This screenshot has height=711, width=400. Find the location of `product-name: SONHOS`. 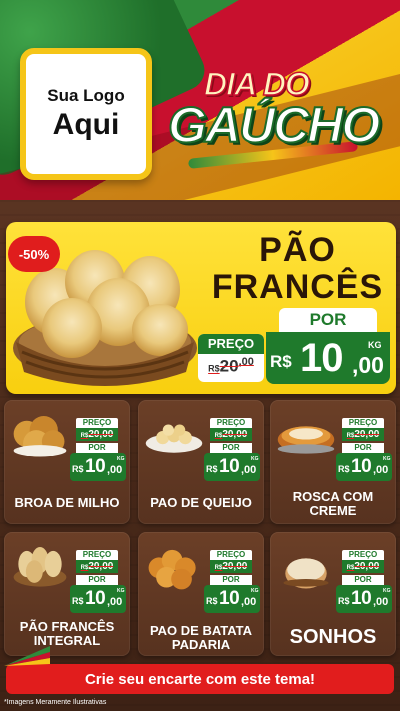

product-name: SONHOS is located at coordinates (333, 637).